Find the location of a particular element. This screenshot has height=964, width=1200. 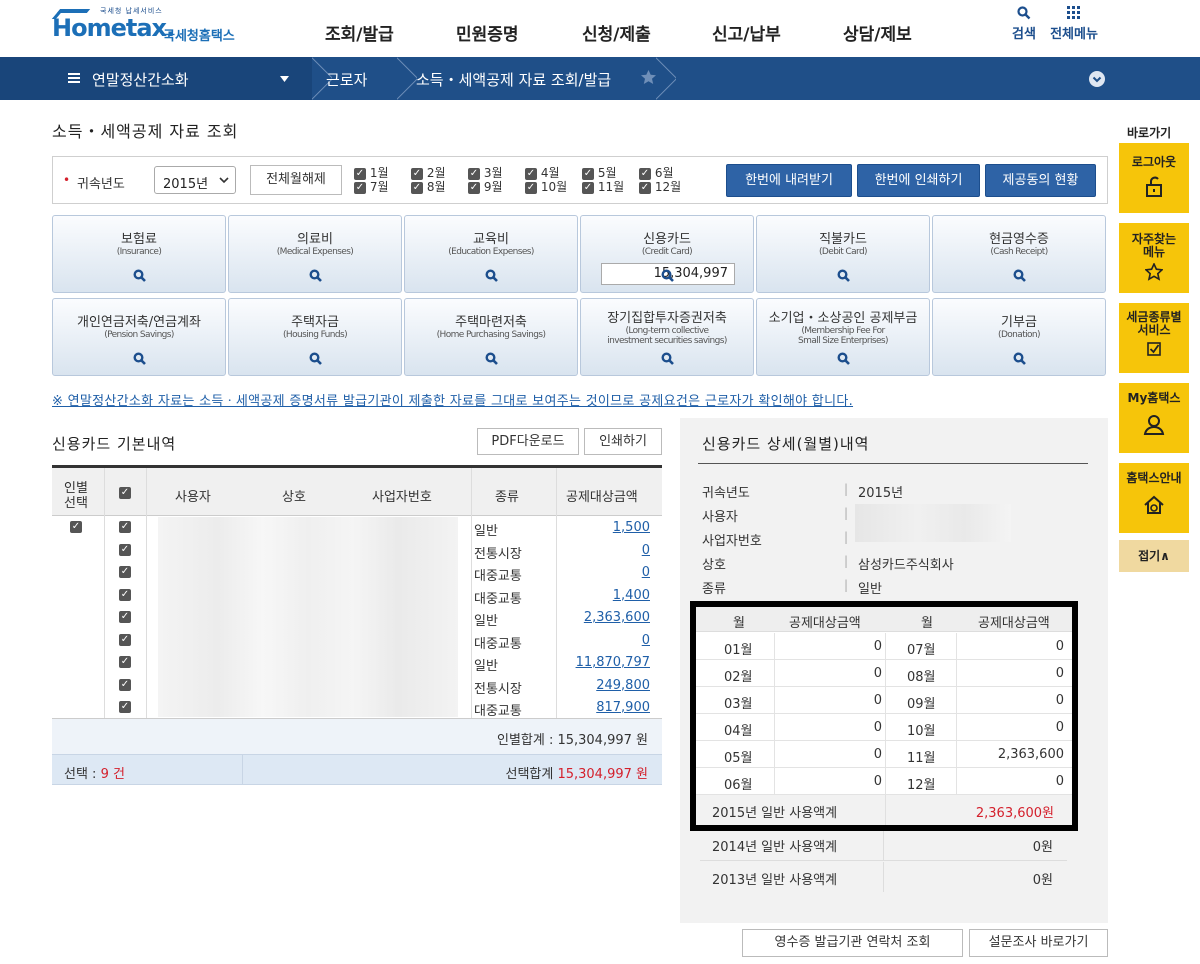

expand-circle-icon is located at coordinates (1097, 79).